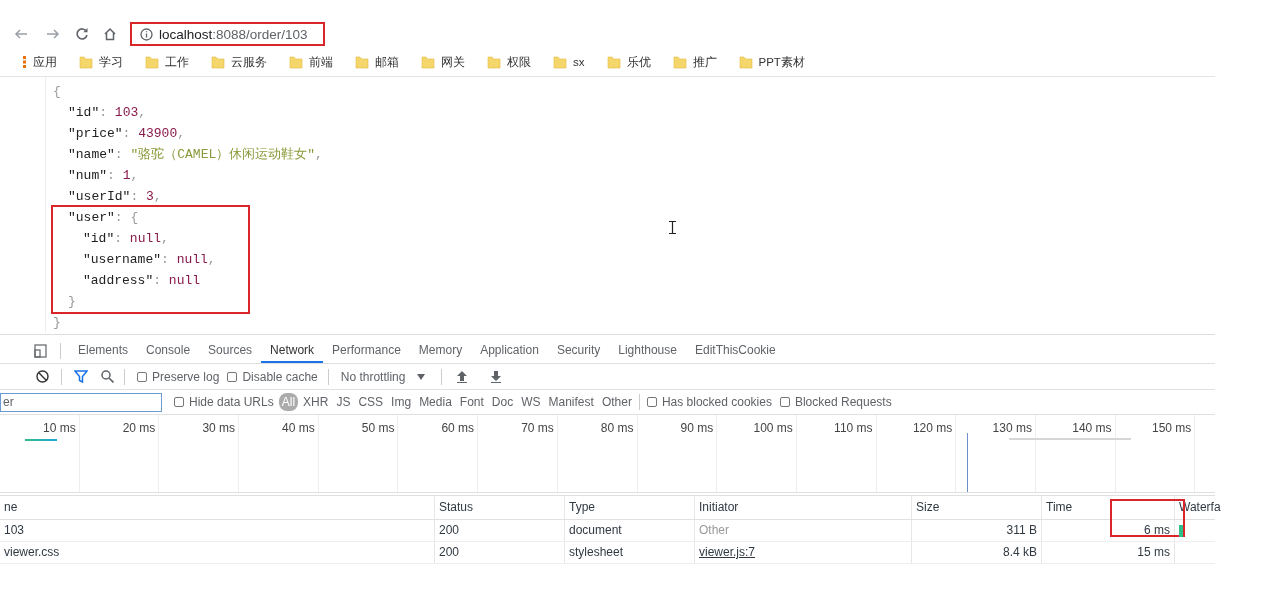 The height and width of the screenshot is (594, 1266). I want to click on disable-cache-checkbox: Disable cache, so click(272, 376).